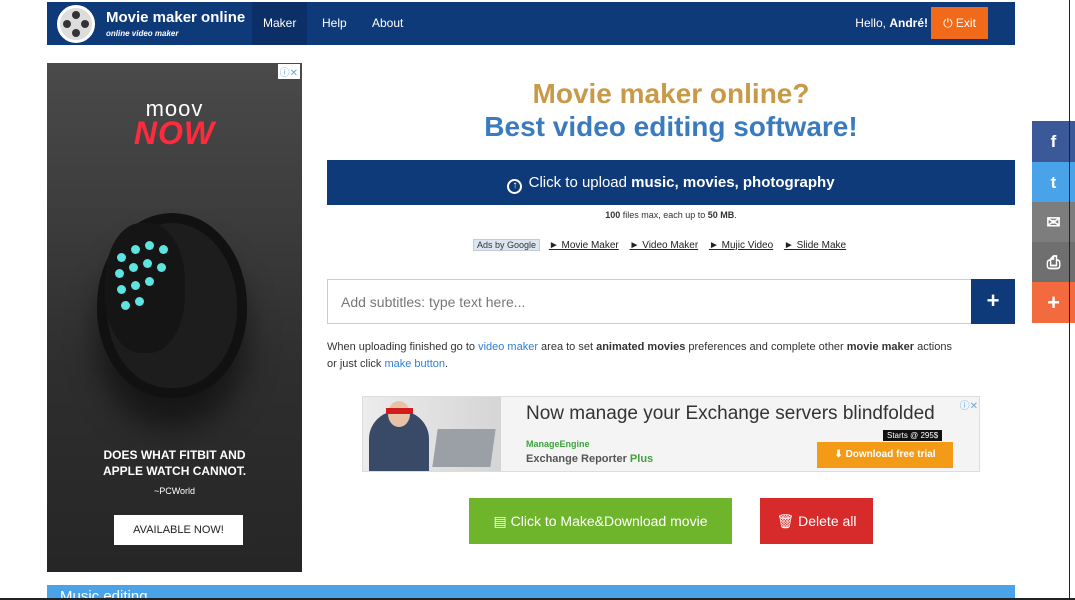 This screenshot has height=600, width=1075. Describe the element at coordinates (174, 463) in the screenshot. I see `ad-tagline: DOES WHAT FITBIT AND APPLE WATCH CANNOT.` at that location.